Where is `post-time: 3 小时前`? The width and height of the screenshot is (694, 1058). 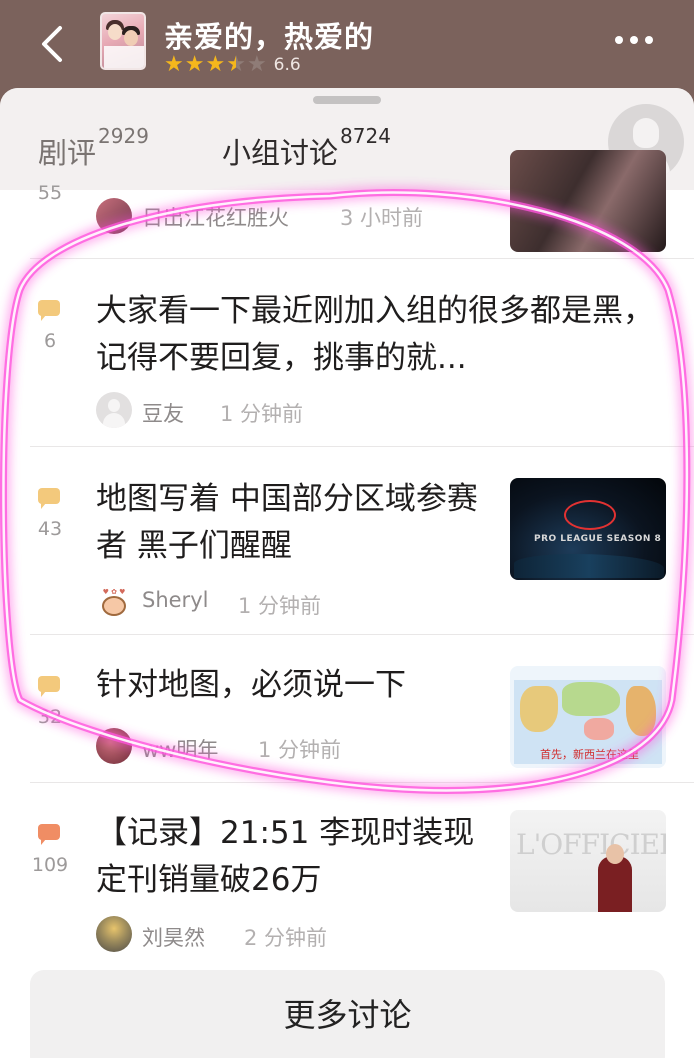
post-time: 3 小时前 is located at coordinates (382, 218).